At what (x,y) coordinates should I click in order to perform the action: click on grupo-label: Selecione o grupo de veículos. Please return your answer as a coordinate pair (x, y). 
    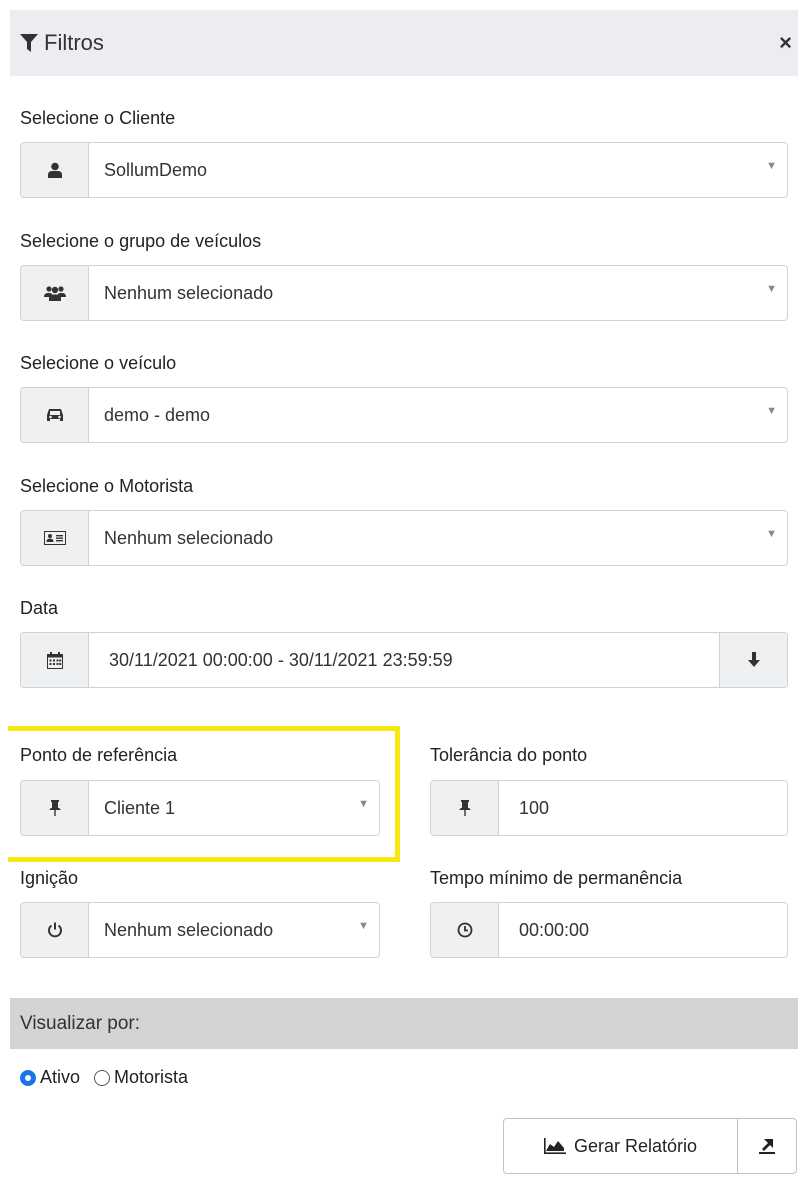
    Looking at the image, I should click on (141, 241).